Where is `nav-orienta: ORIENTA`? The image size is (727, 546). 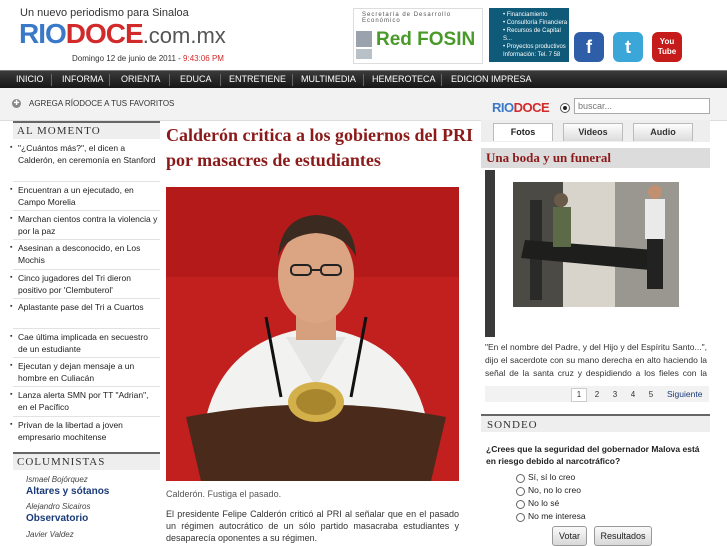 nav-orienta: ORIENTA is located at coordinates (140, 79).